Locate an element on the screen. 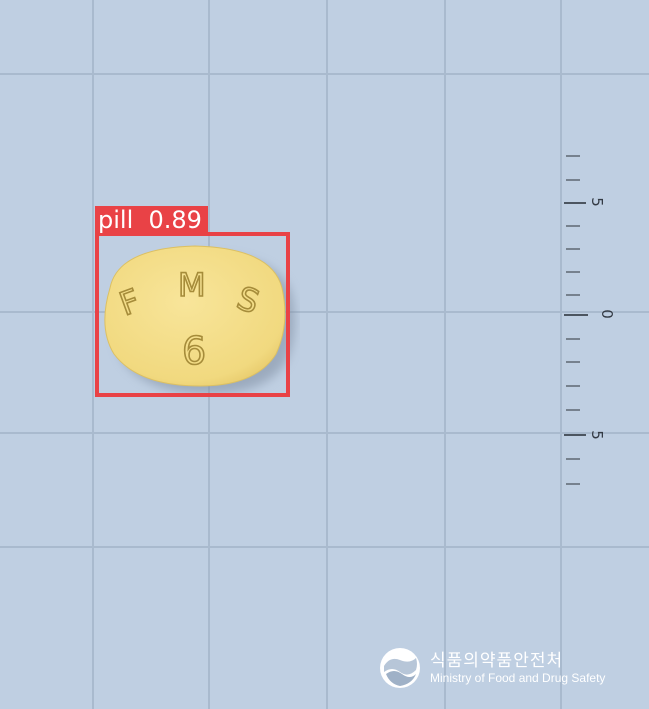 This screenshot has height=709, width=649. taegeuk-emblem-icon is located at coordinates (400, 668).